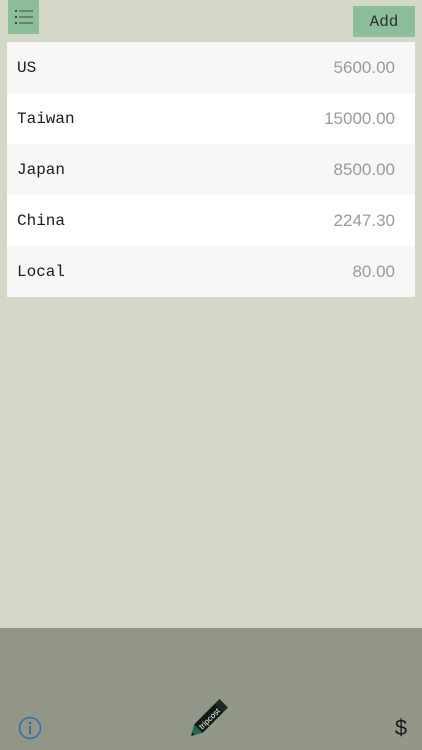  Describe the element at coordinates (41, 220) in the screenshot. I see `currency-name: China` at that location.